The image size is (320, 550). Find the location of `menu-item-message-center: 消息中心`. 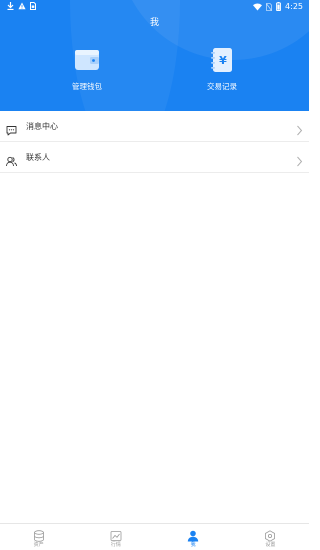

menu-item-message-center: 消息中心 is located at coordinates (154, 126).